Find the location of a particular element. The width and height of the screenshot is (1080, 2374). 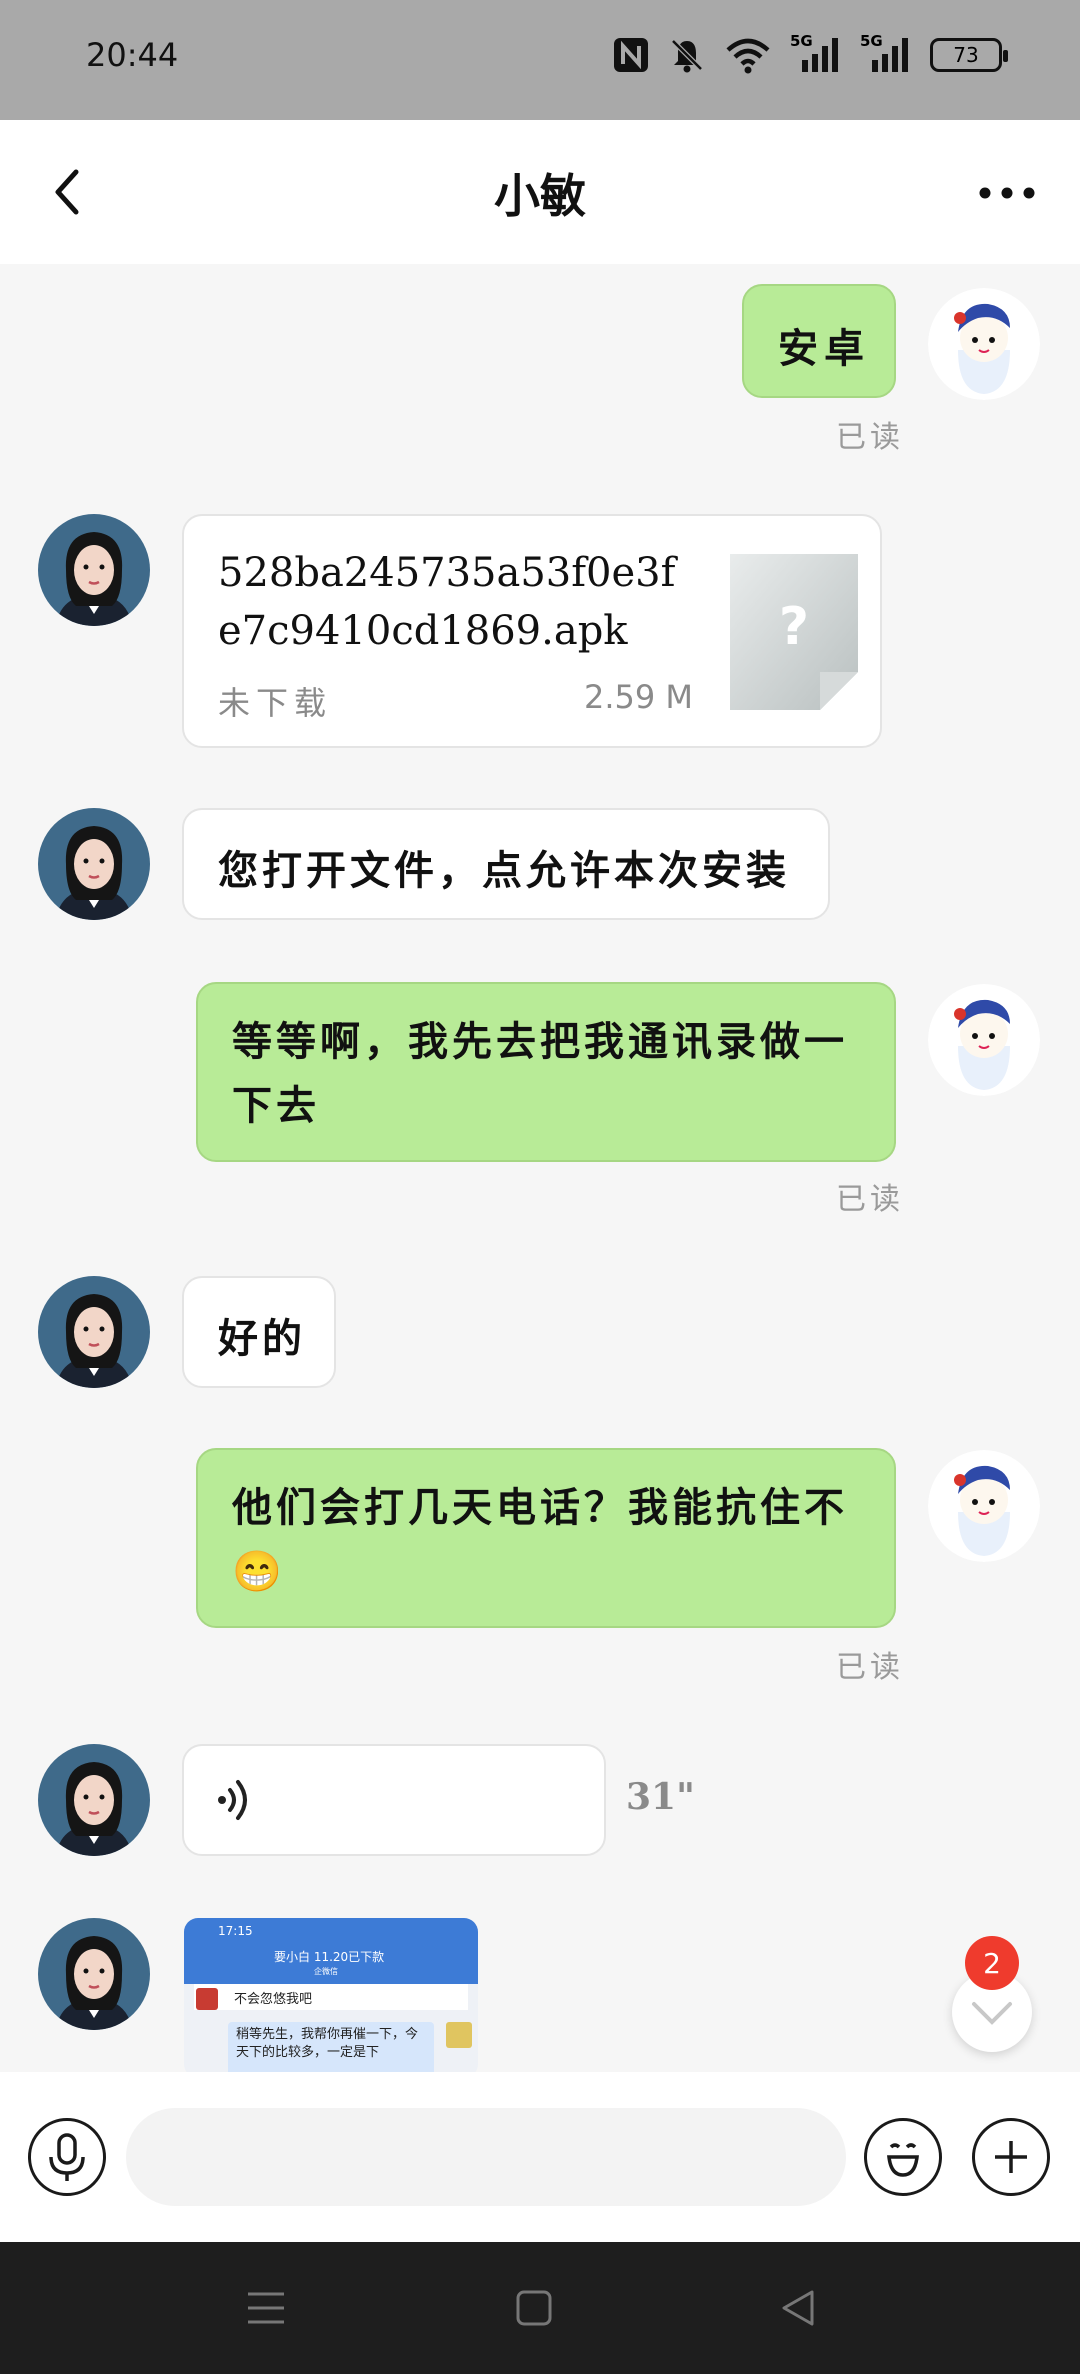

thumb-time: 17:15 is located at coordinates (235, 1931).